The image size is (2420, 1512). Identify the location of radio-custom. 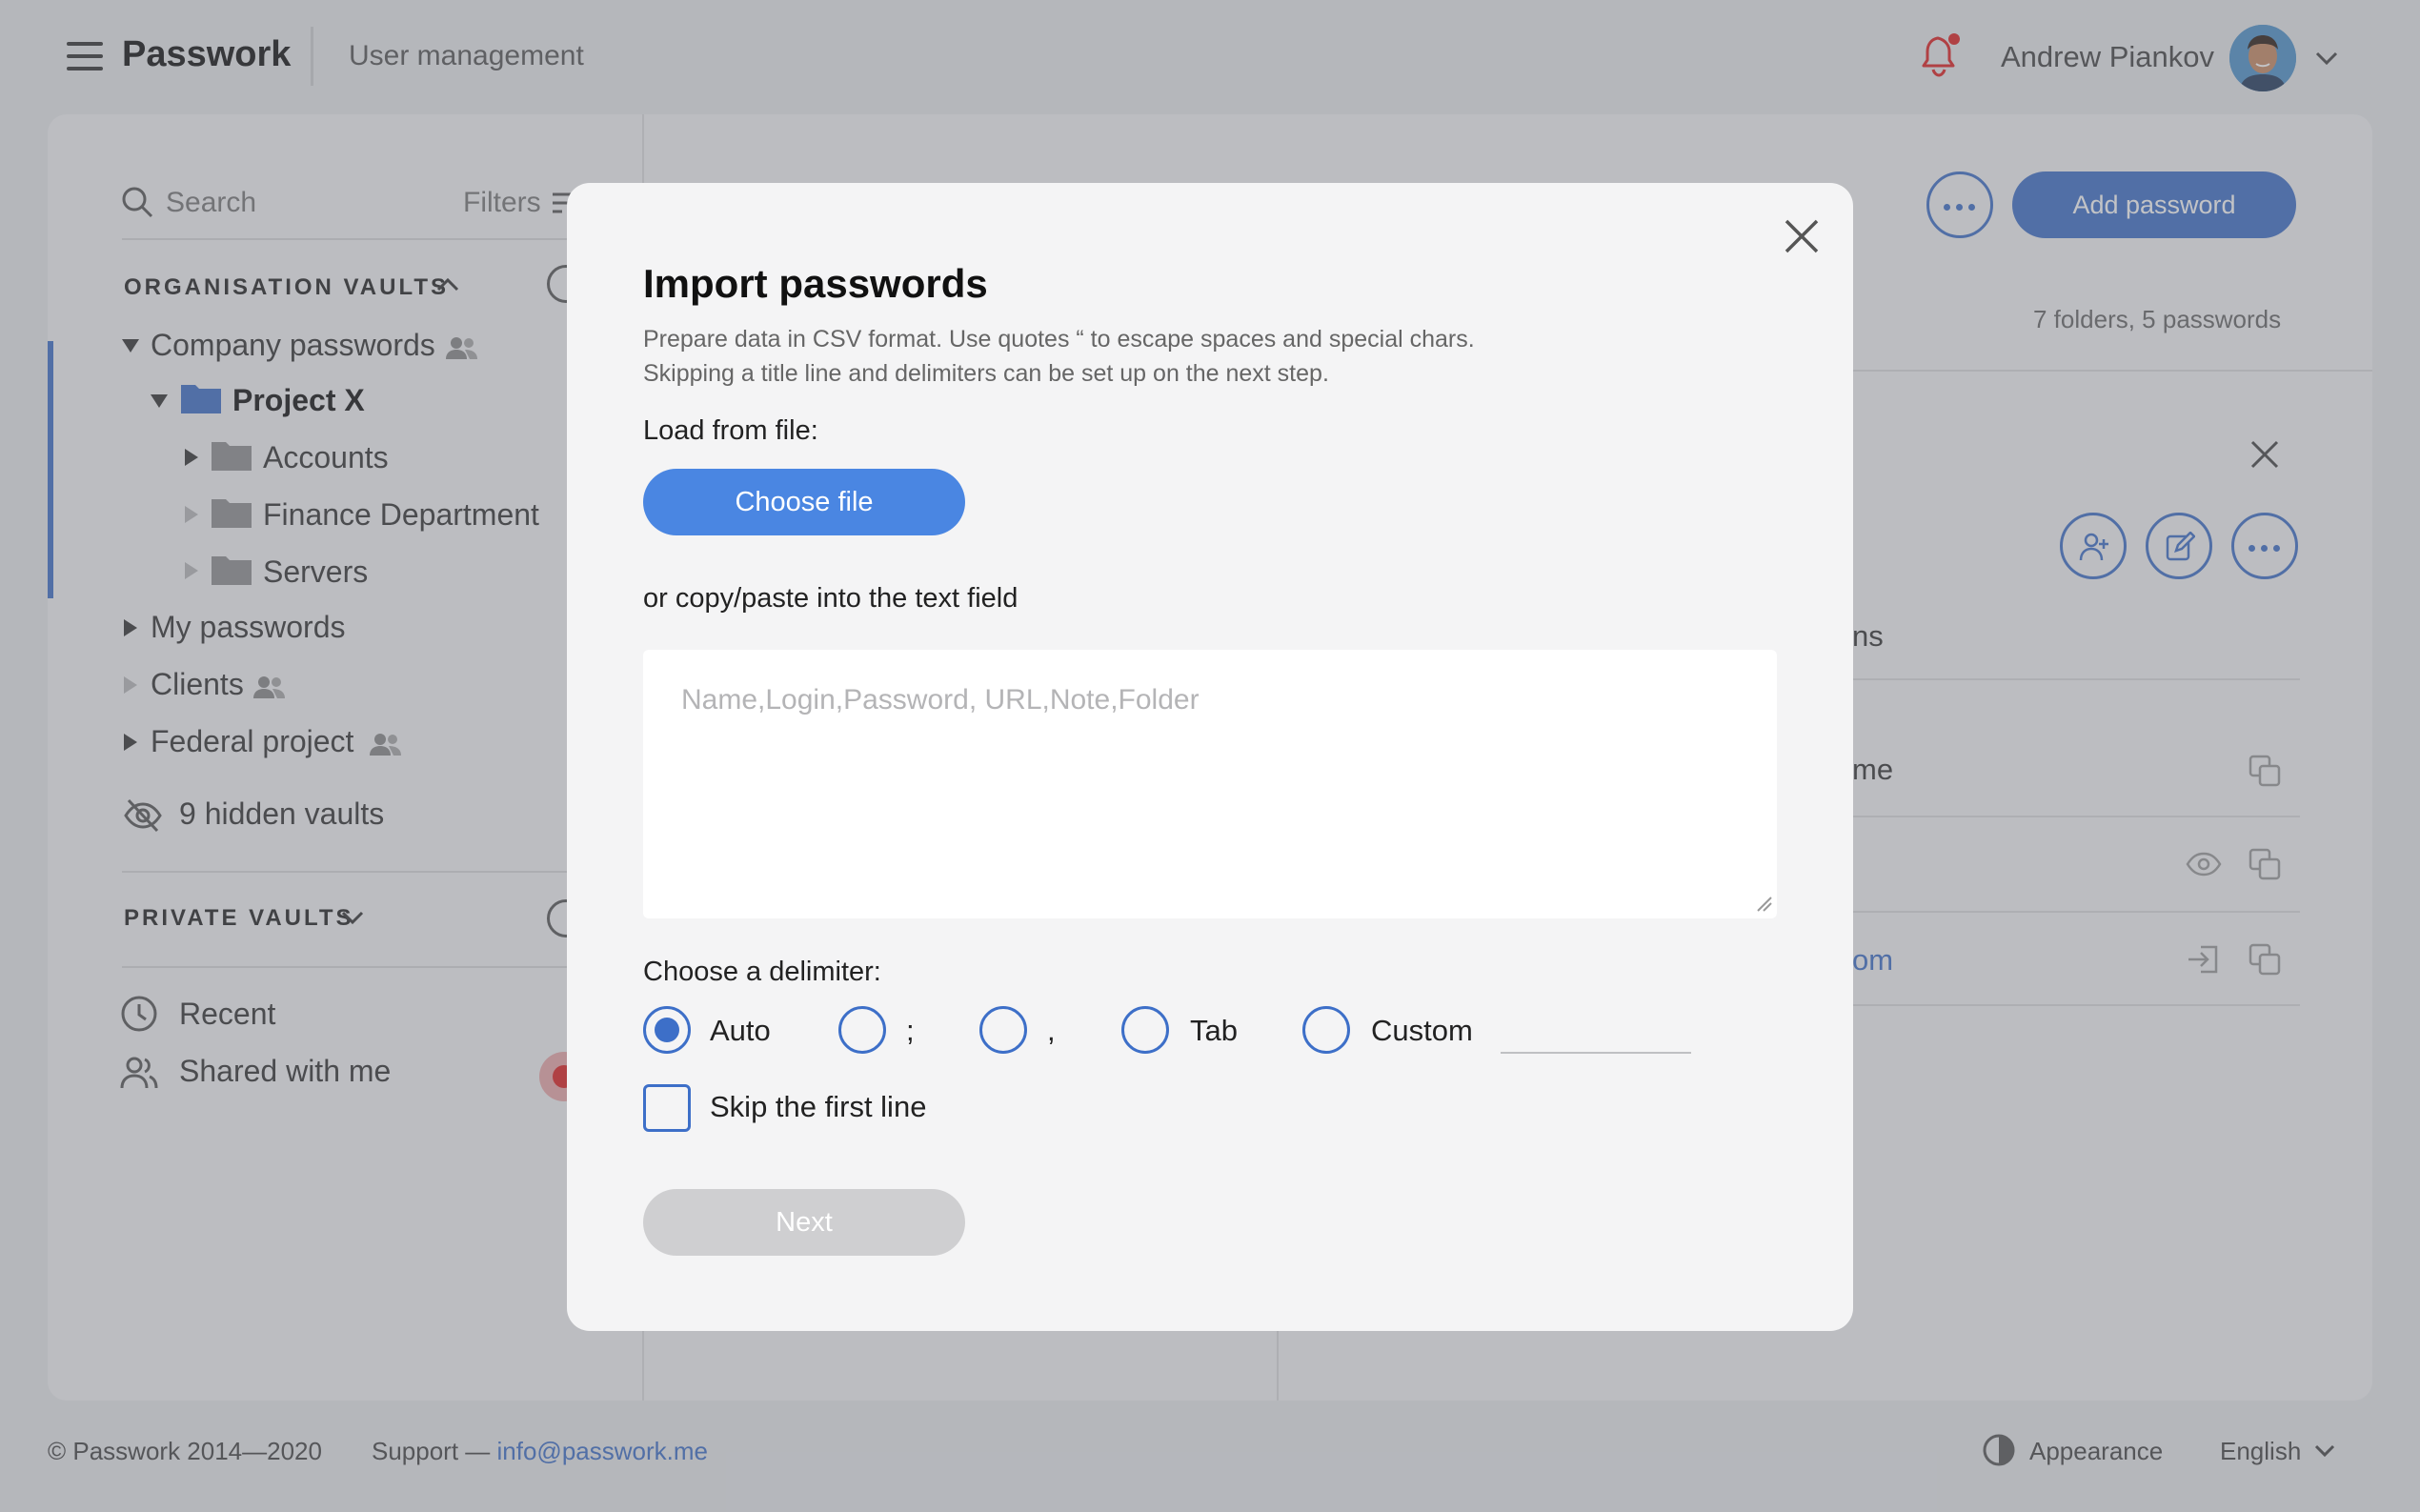
(1326, 1030).